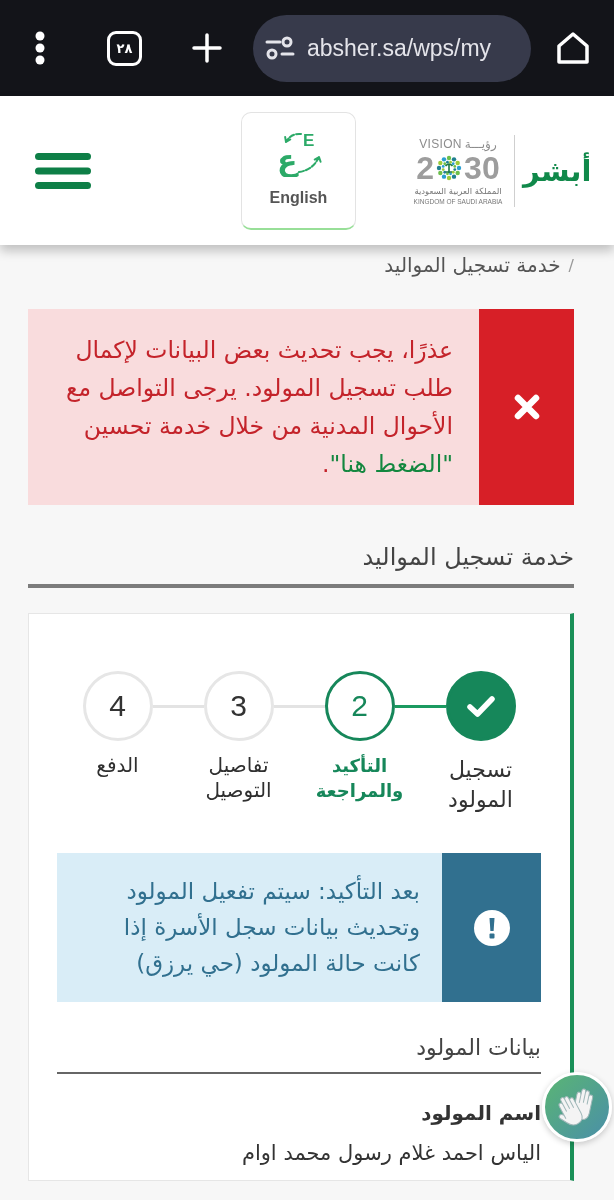 Image resolution: width=614 pixels, height=1200 pixels. I want to click on field-value: الياس احمد غلام رسول محمد اوام, so click(390, 1153).